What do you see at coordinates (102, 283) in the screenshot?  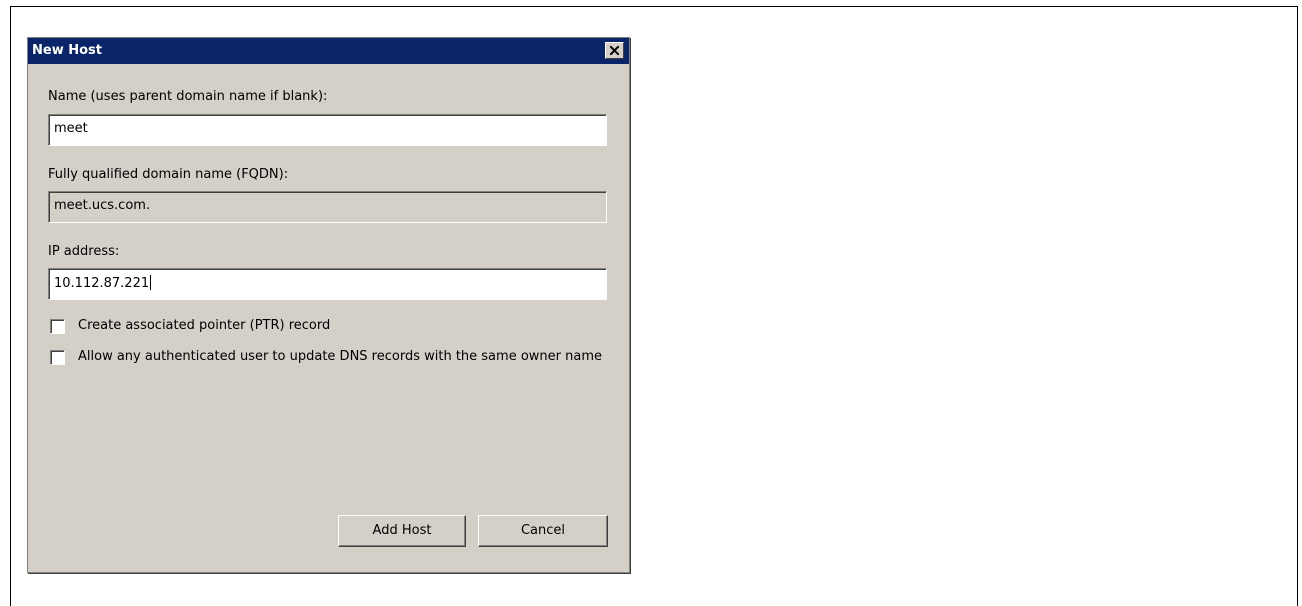 I see `ip-address-value: 10.112.87.221` at bounding box center [102, 283].